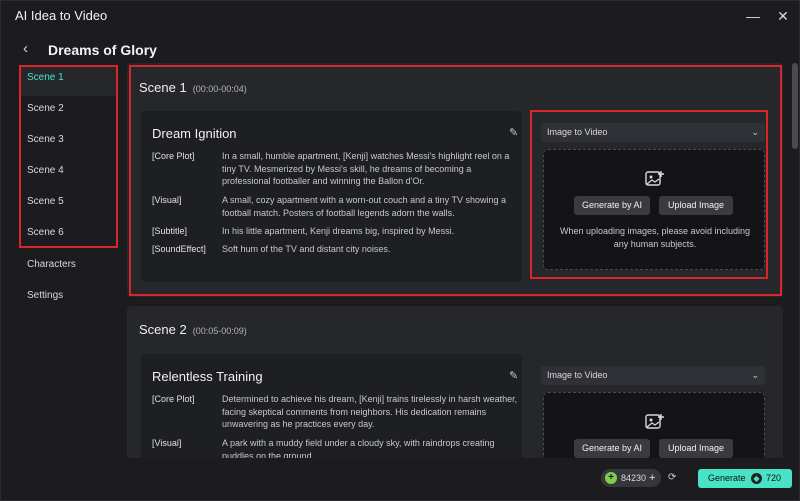 This screenshot has width=800, height=501. What do you see at coordinates (179, 249) in the screenshot?
I see `row-tag: [SoundEffect]` at bounding box center [179, 249].